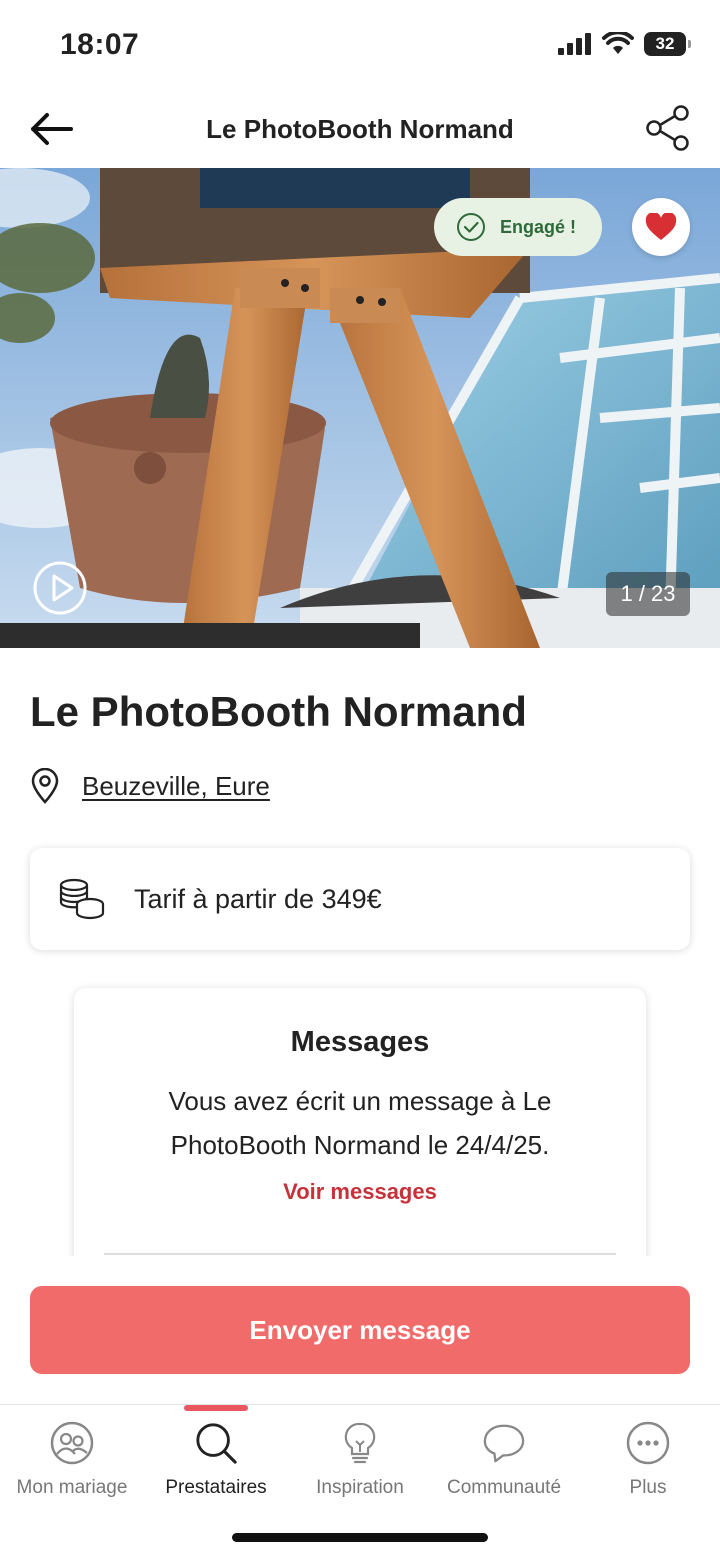  What do you see at coordinates (176, 786) in the screenshot?
I see `location-link: Beuzeville, Eure` at bounding box center [176, 786].